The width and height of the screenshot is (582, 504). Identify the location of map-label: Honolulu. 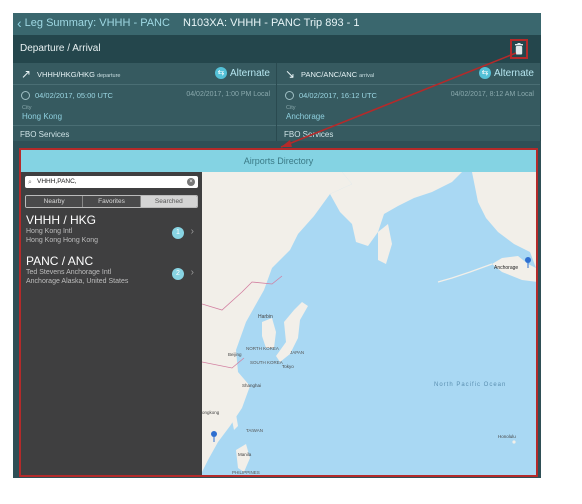
(507, 436).